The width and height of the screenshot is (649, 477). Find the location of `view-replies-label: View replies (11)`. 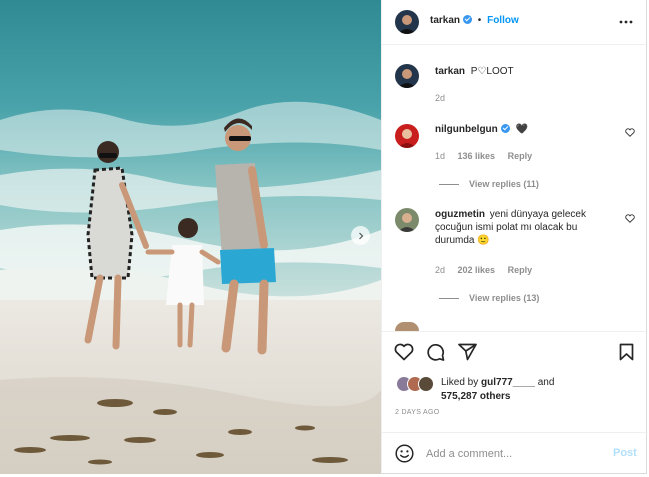

view-replies-label: View replies (11) is located at coordinates (504, 184).